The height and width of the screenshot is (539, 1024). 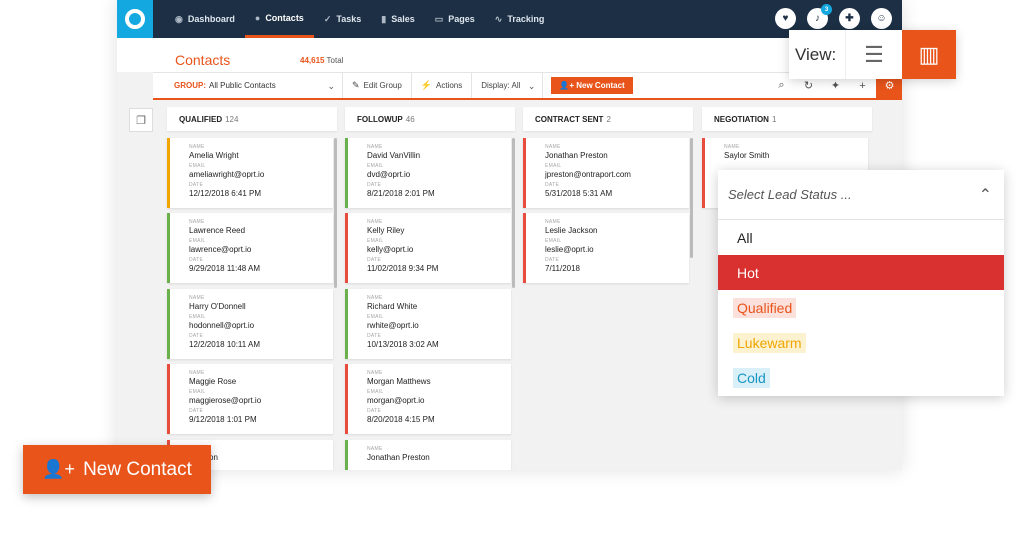 I want to click on name-value: Kelly Riley, so click(x=386, y=230).